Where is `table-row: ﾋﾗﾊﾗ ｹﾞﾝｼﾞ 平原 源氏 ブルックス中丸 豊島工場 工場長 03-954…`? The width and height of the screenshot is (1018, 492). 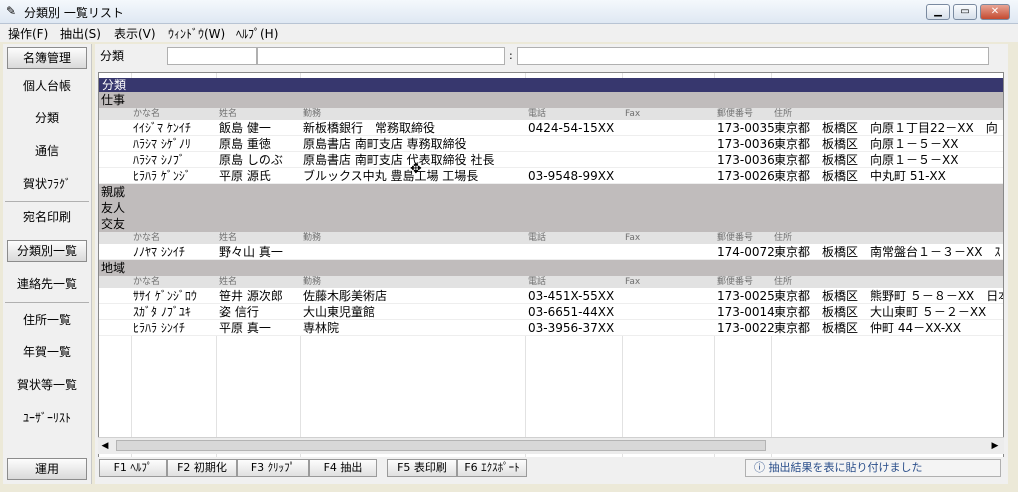
table-row: ﾋﾗﾊﾗ ｹﾞﾝｼﾞ 平原 源氏 ブルックス中丸 豊島工場 工場長 03-954… is located at coordinates (551, 176).